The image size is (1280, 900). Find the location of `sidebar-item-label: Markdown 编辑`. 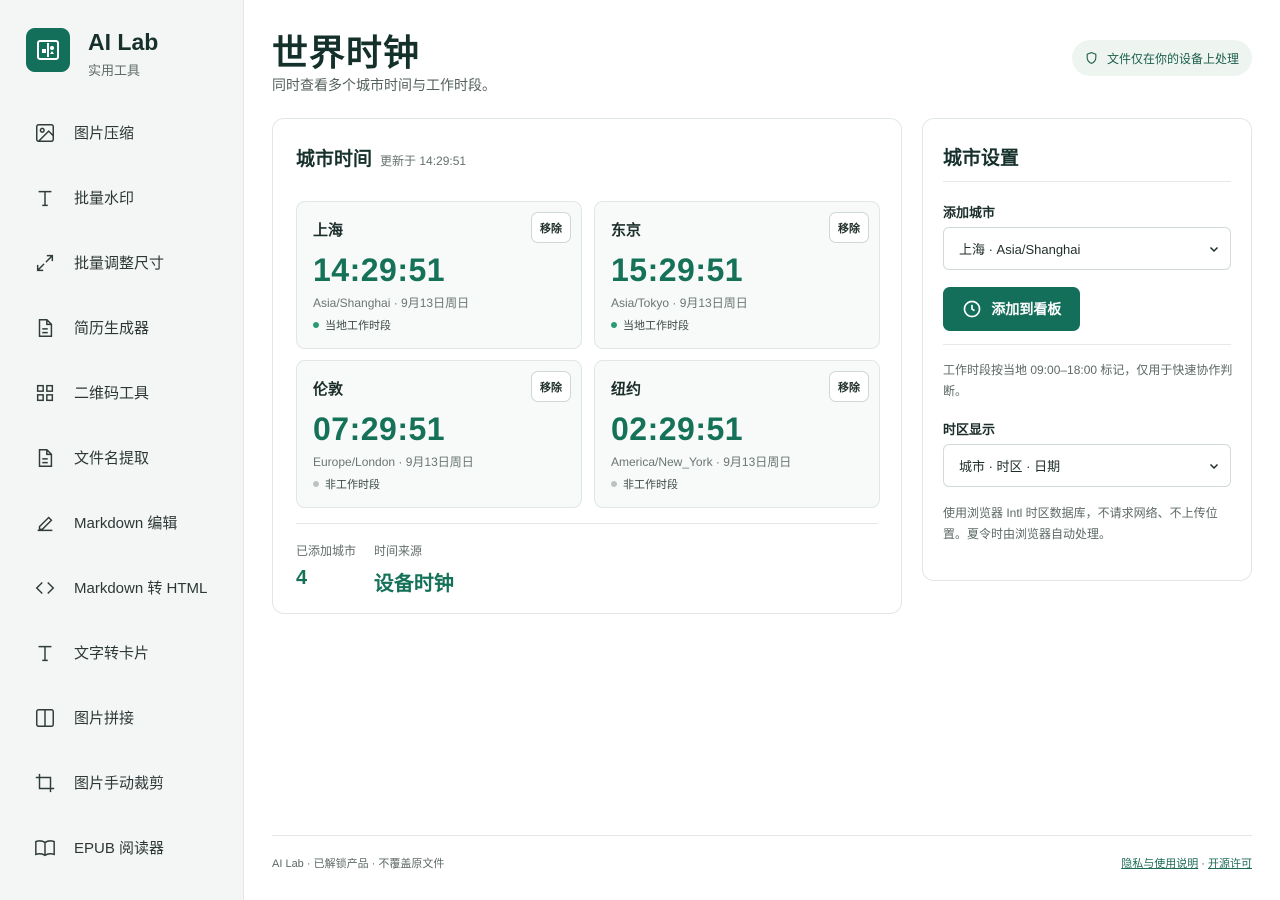

sidebar-item-label: Markdown 编辑 is located at coordinates (126, 523).